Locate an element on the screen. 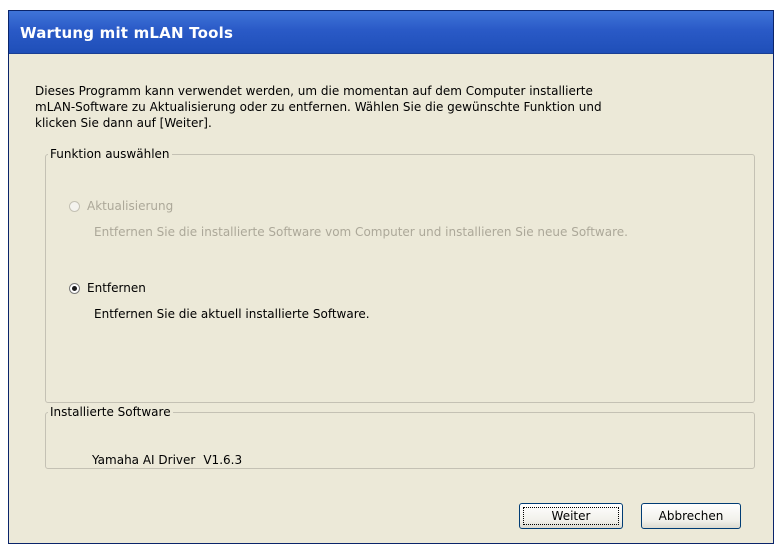 This screenshot has width=782, height=549. radio-option-remove: Entfernen is located at coordinates (107, 288).